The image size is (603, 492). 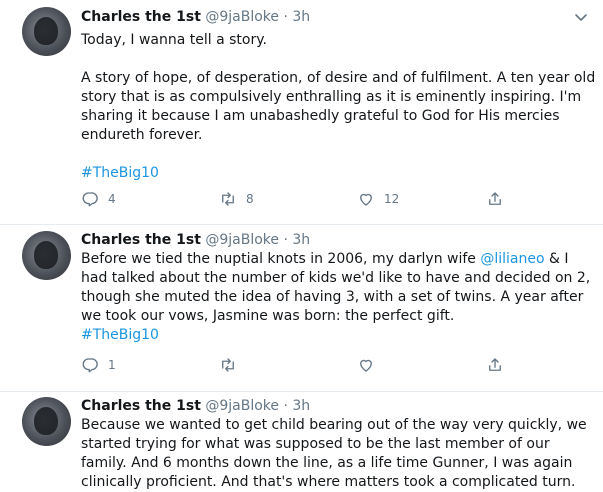 What do you see at coordinates (112, 365) in the screenshot?
I see `reply-count: 1` at bounding box center [112, 365].